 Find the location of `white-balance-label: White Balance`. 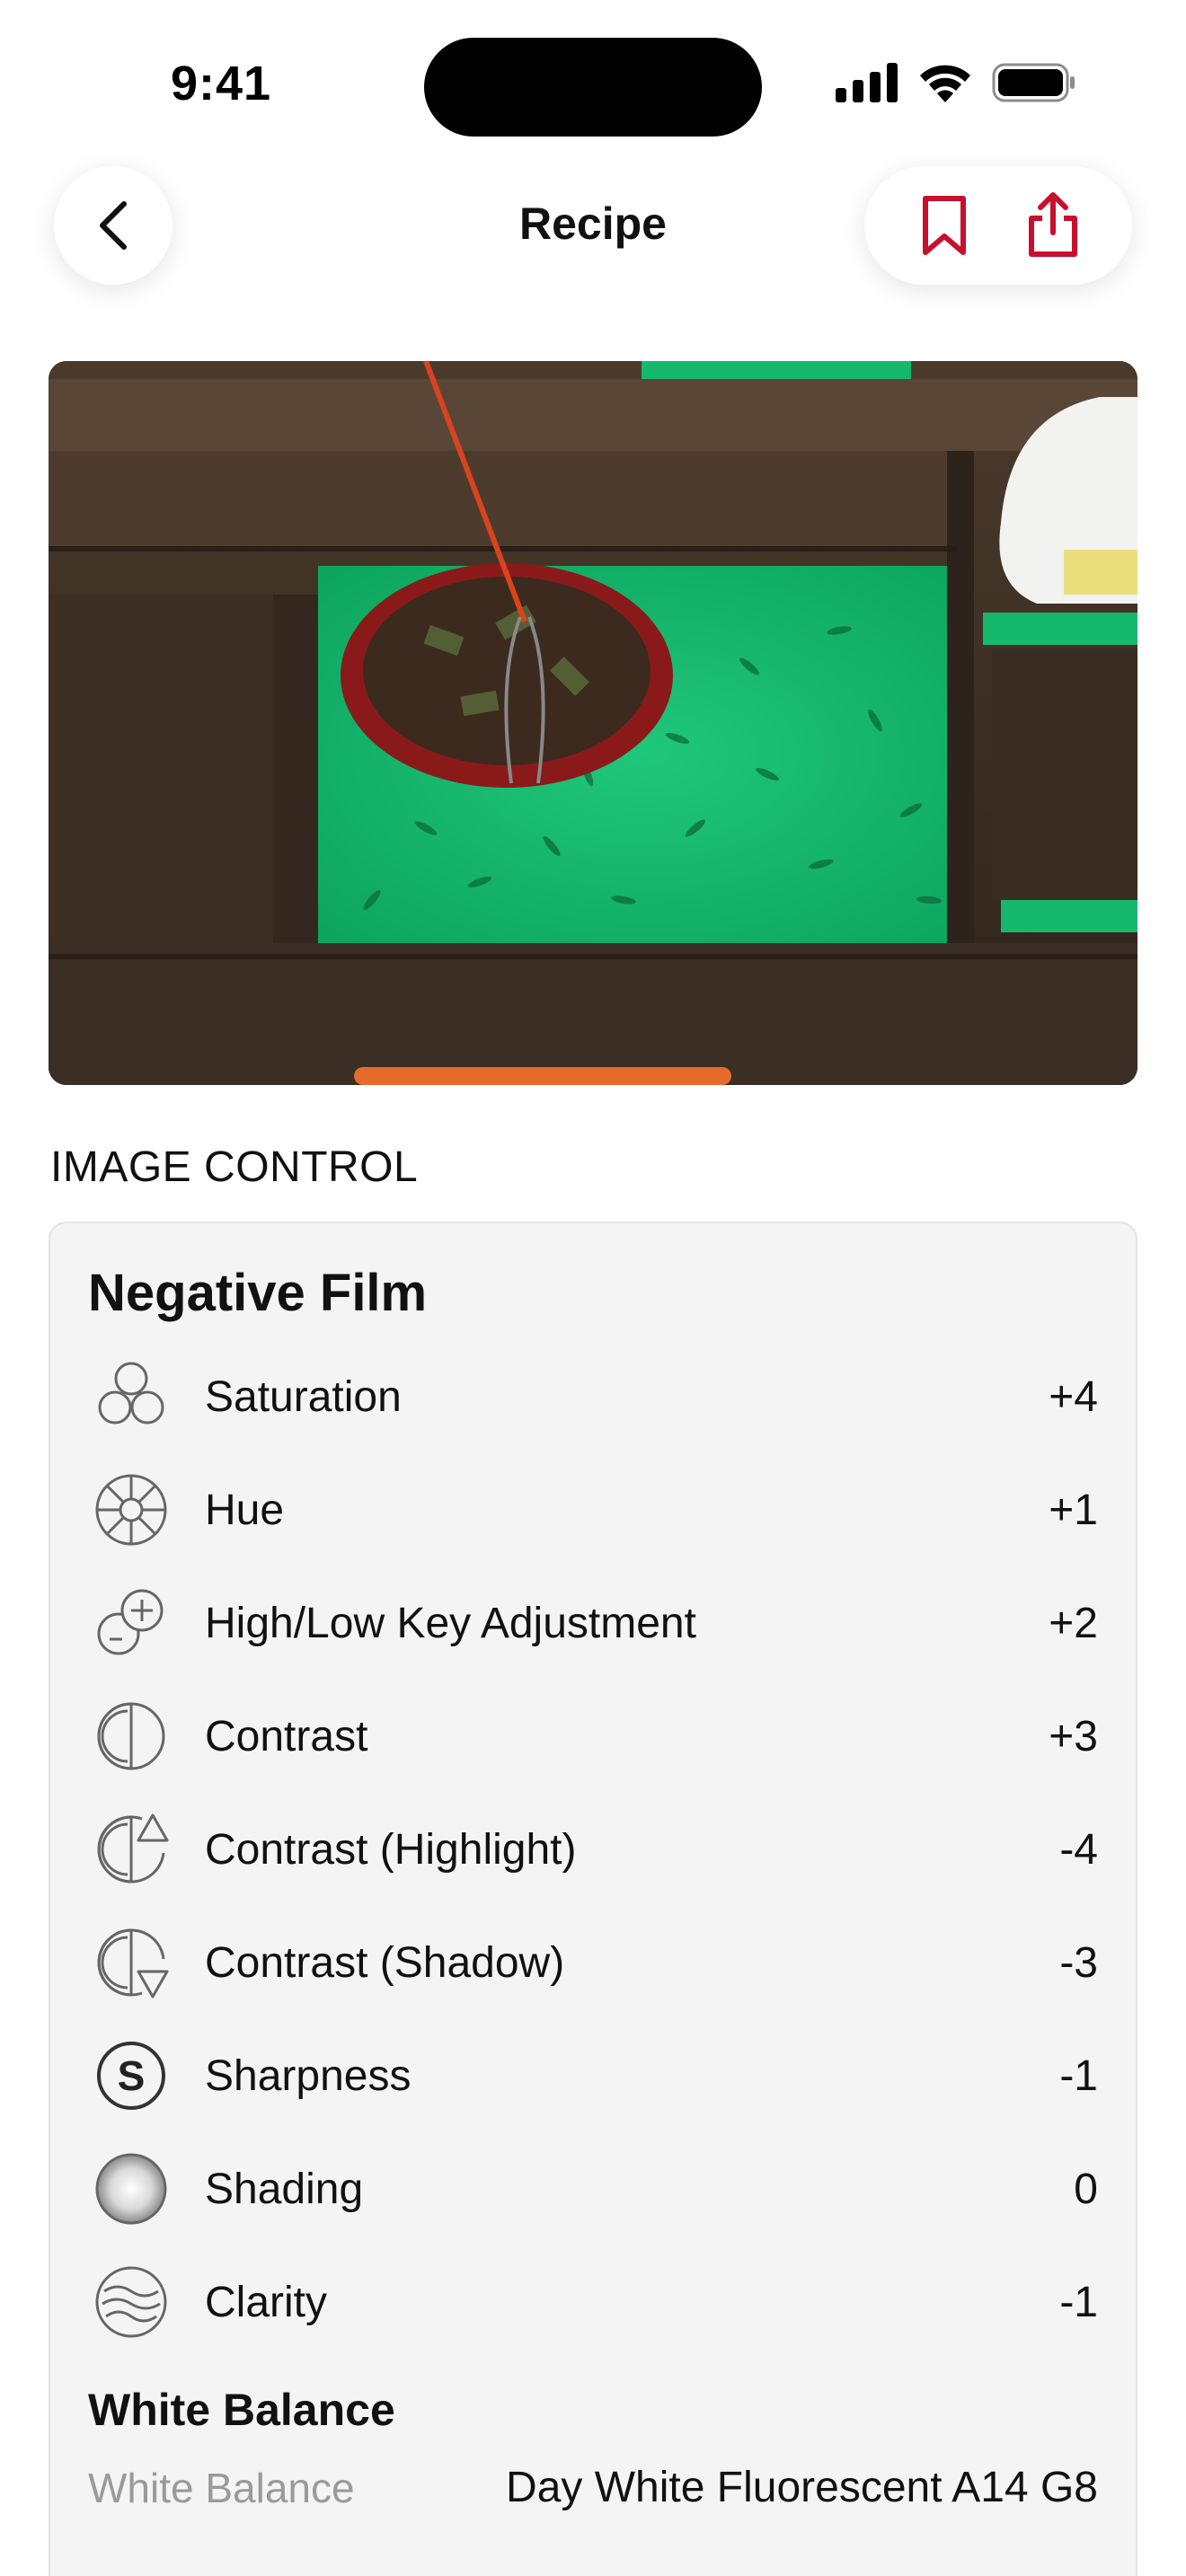

white-balance-label: White Balance is located at coordinates (221, 2487).